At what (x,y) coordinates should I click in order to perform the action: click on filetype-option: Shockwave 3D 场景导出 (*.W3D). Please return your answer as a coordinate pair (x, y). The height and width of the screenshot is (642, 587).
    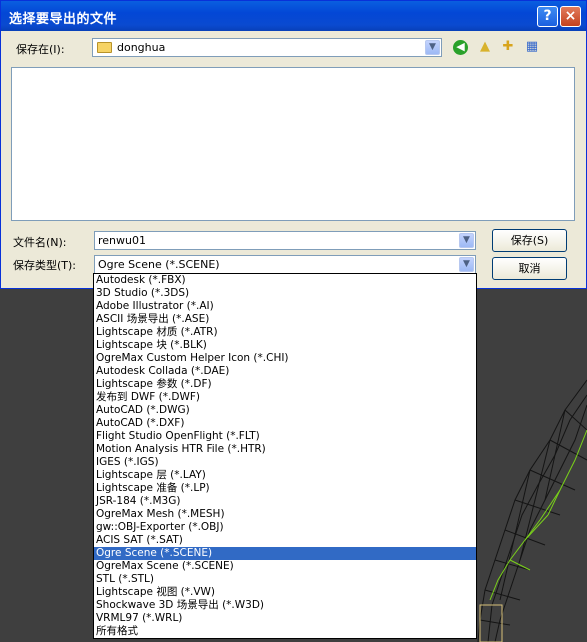
    Looking at the image, I should click on (285, 605).